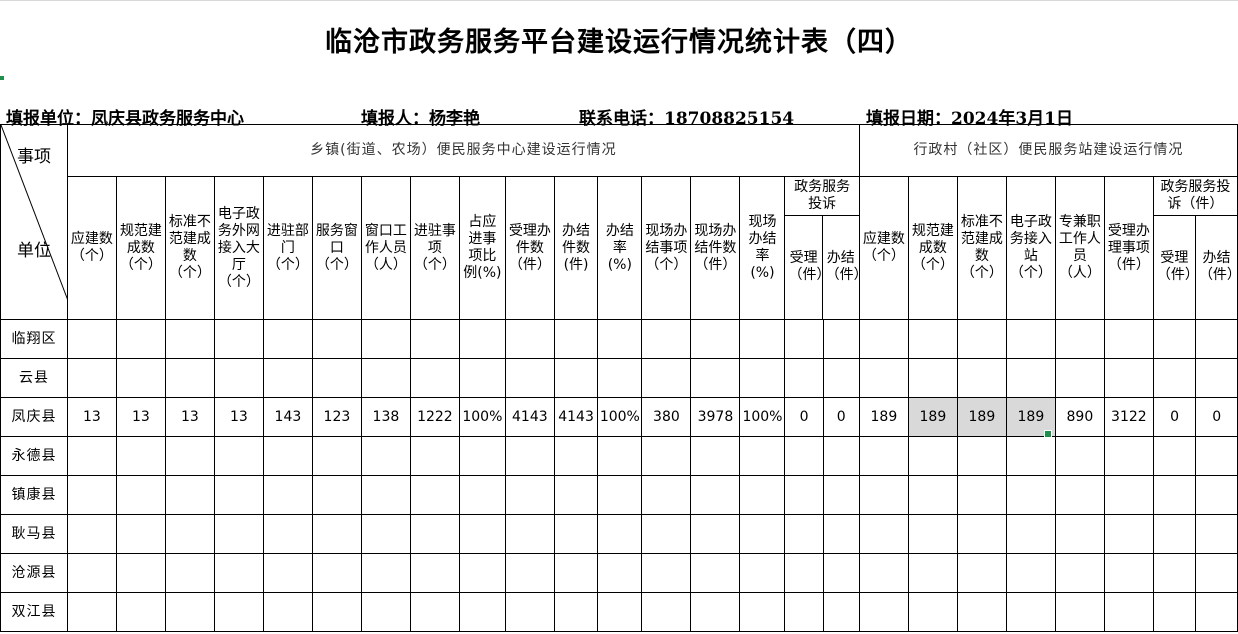 The width and height of the screenshot is (1238, 634). What do you see at coordinates (463, 150) in the screenshot?
I see `section-header-township: 乡镇(街道、农场）便民服务中心建设运行情况` at bounding box center [463, 150].